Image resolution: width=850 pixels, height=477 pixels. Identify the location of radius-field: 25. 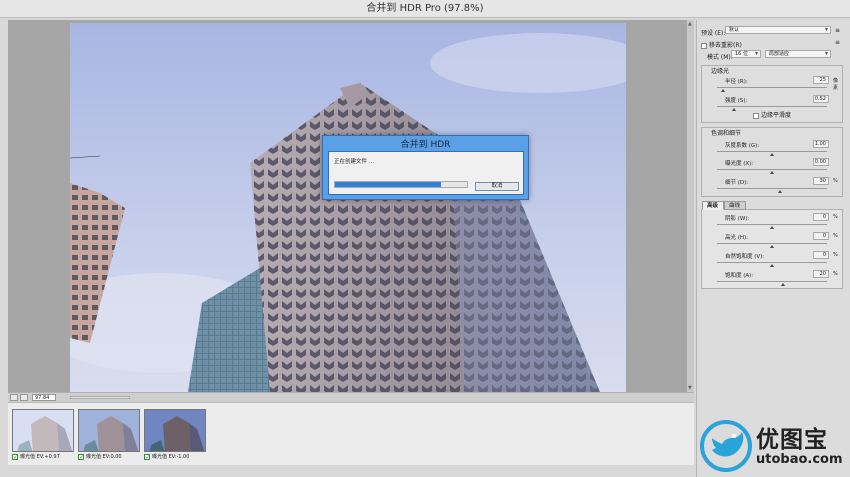
(821, 80).